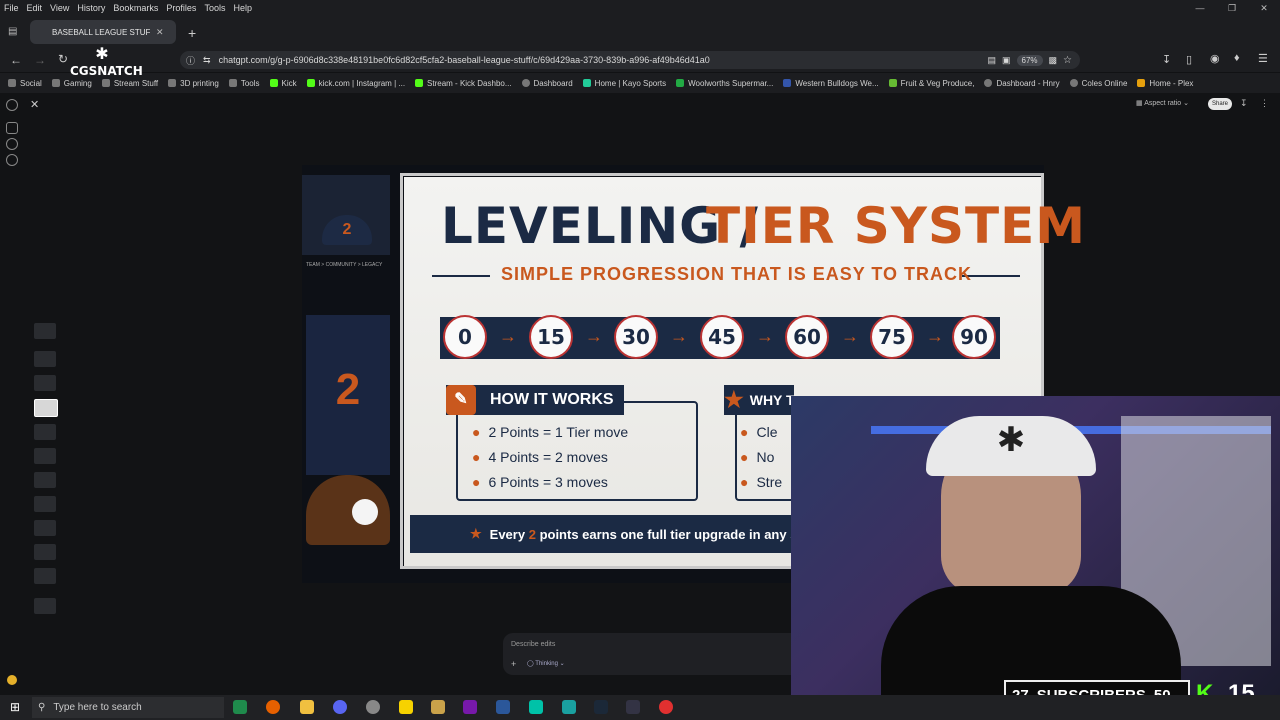 This screenshot has height=720, width=1280. Describe the element at coordinates (1220, 104) in the screenshot. I see `share-button: Share` at that location.